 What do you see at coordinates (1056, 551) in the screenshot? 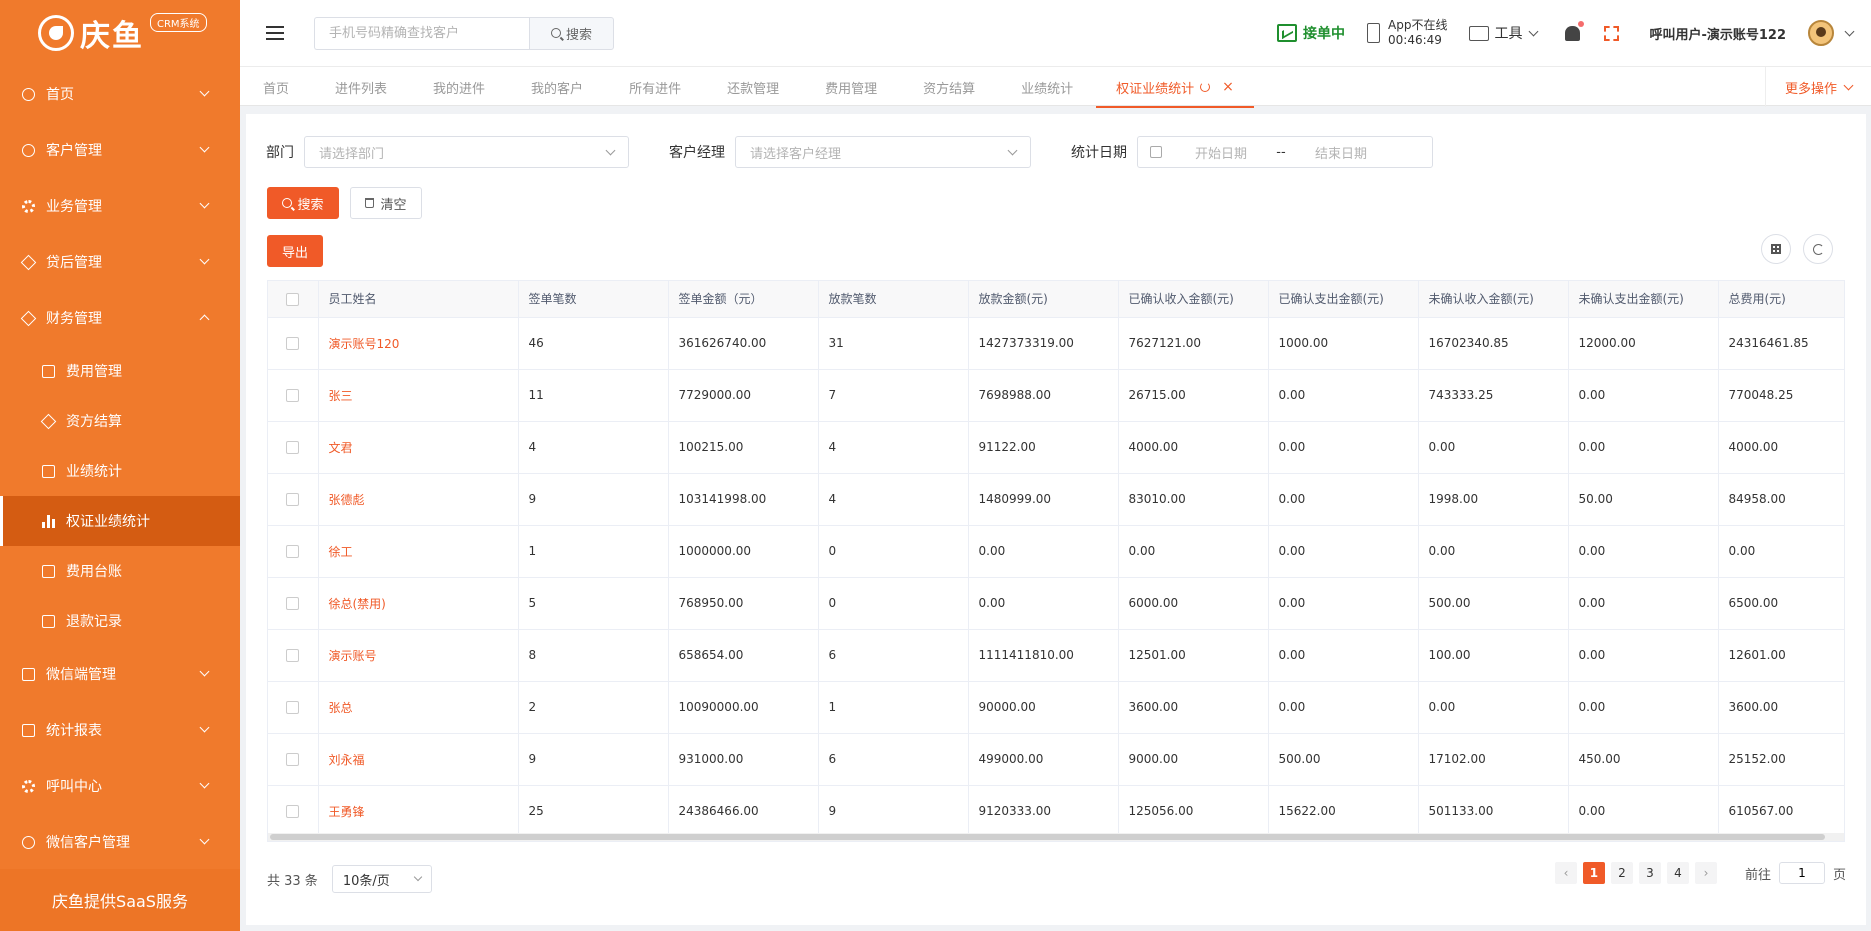
I see `table-row: 徐工 1 1000000.00 0 0.00 0.00 0.00 0.00 0.00 0.00` at bounding box center [1056, 551].